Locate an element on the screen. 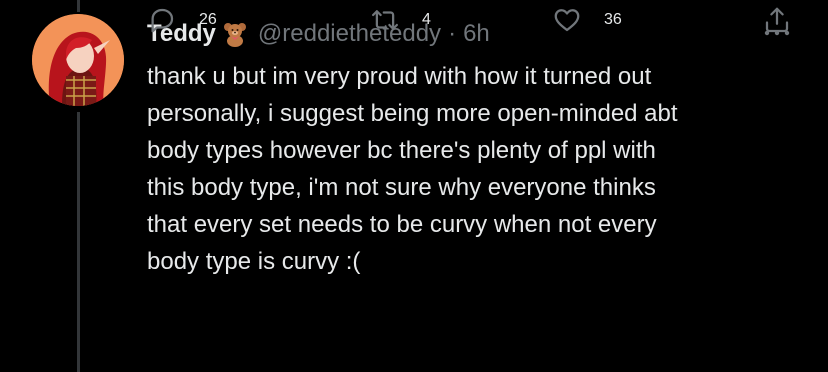  share-button is located at coordinates (777, 20).